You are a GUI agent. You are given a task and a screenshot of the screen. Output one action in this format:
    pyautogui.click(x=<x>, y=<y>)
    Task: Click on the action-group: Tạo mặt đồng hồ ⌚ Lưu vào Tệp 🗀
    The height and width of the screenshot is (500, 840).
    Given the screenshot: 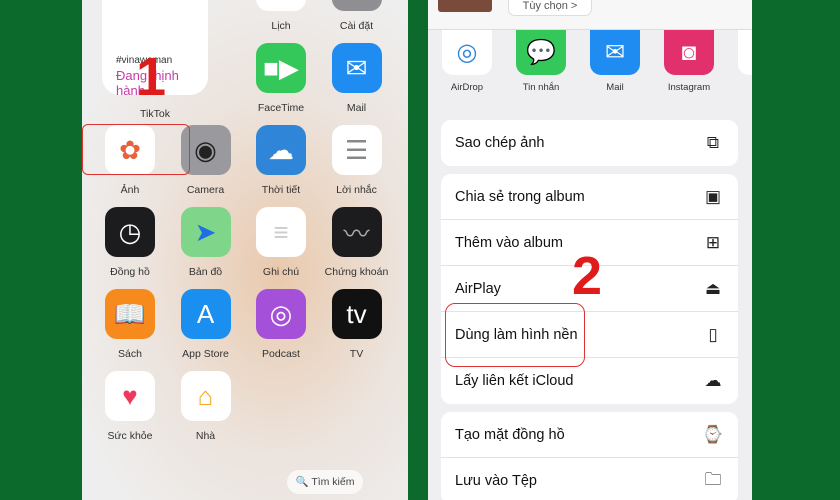 What is the action you would take?
    pyautogui.click(x=589, y=456)
    